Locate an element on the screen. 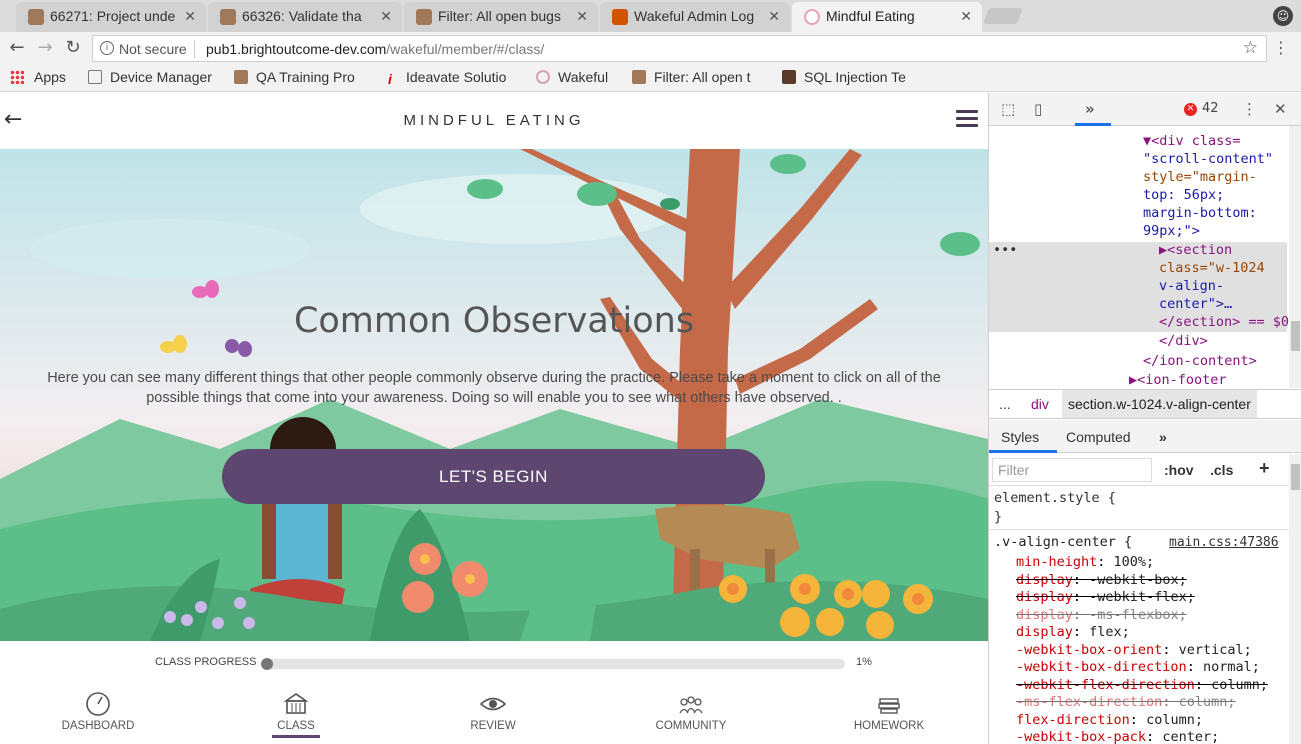 Image resolution: width=1301 pixels, height=744 pixels. dom-line: margin-bottom: is located at coordinates (1200, 213).